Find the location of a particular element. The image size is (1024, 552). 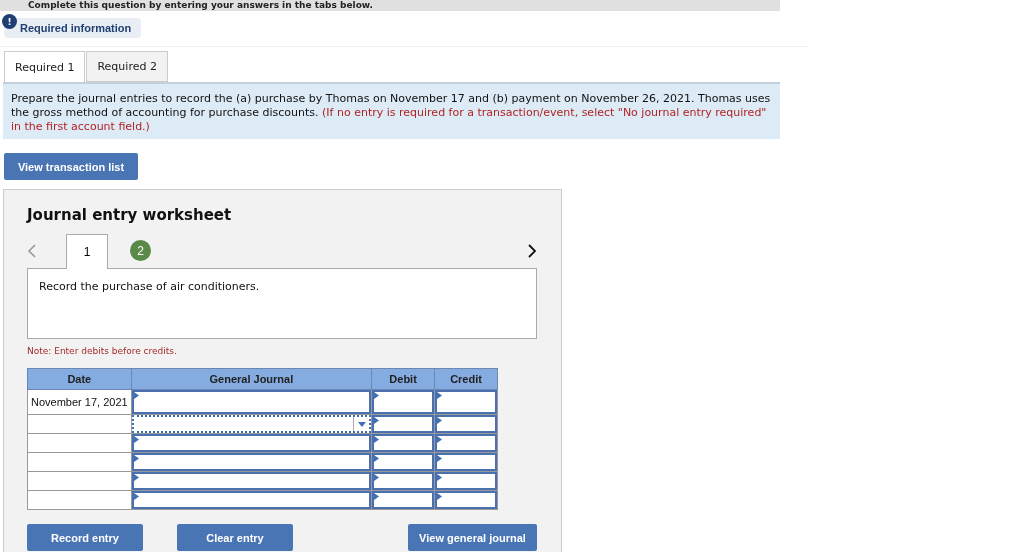

tab: Required 2 is located at coordinates (127, 66).